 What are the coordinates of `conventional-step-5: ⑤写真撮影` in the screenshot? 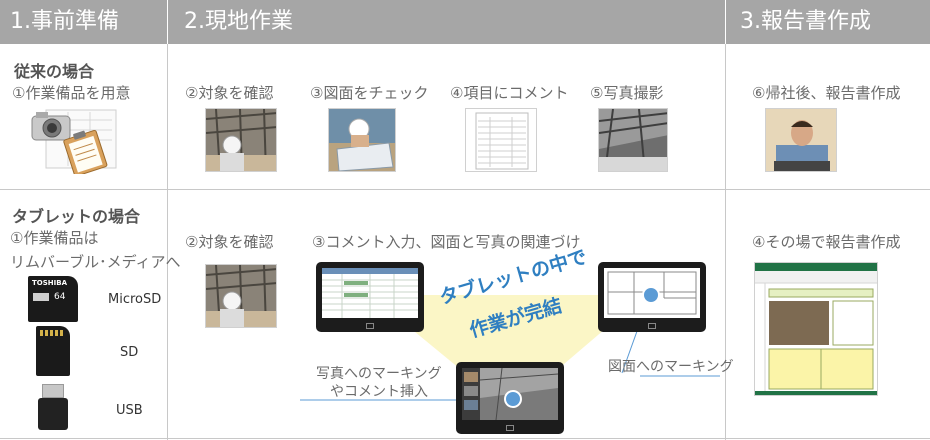 It's located at (627, 93).